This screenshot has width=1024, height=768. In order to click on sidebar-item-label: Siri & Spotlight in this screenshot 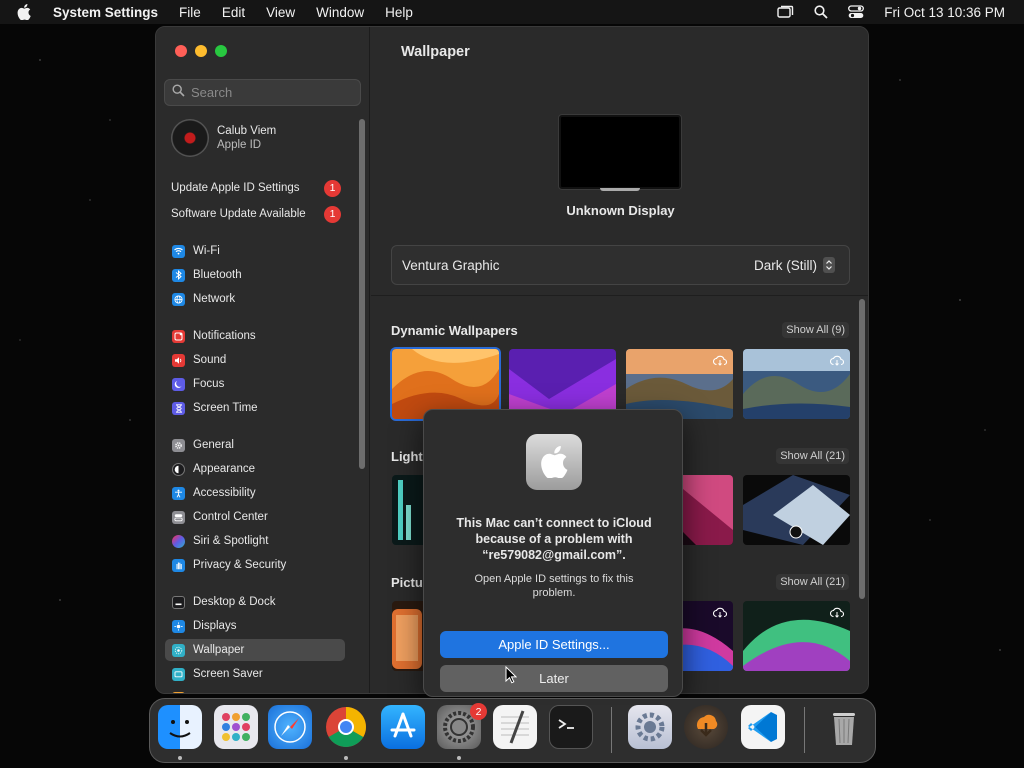, I will do `click(231, 541)`.